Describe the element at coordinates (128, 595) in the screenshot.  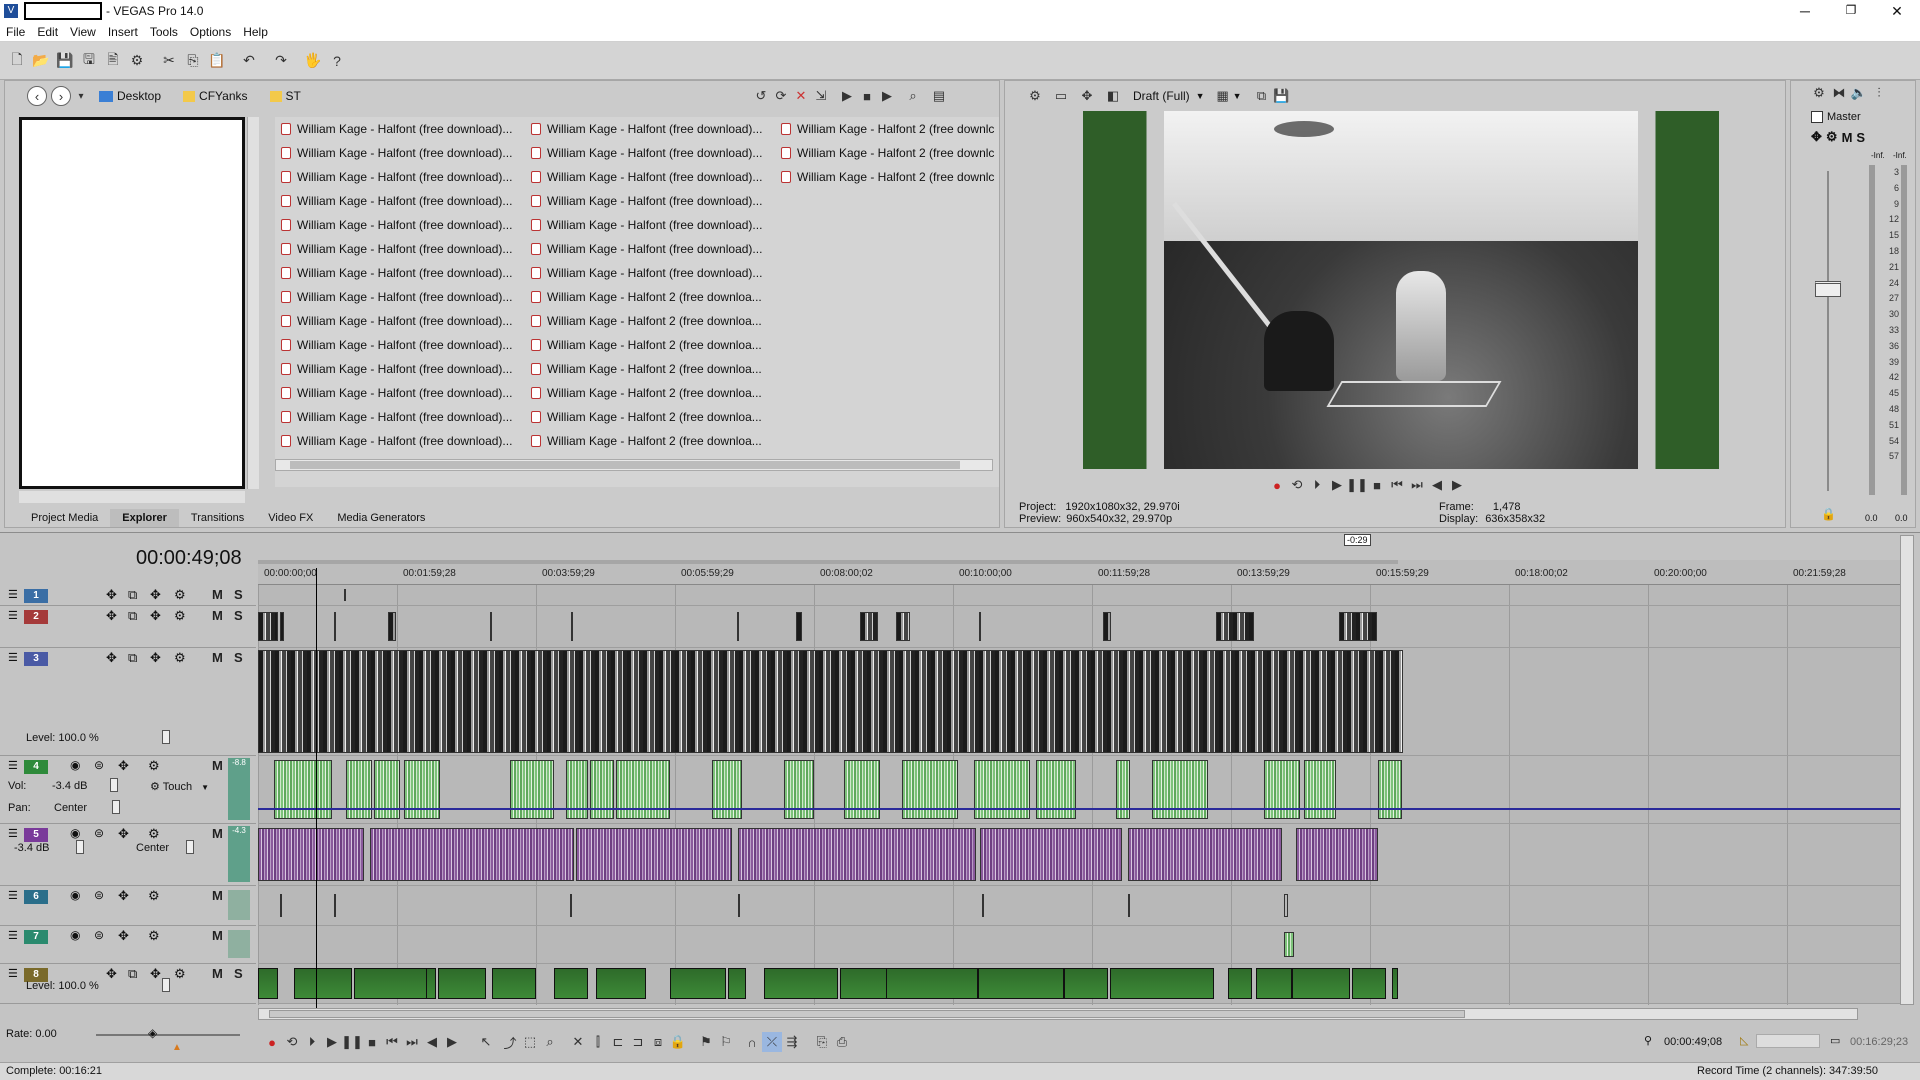
I see `track-header-1: ☰ 1 ✥ ⧉ ✥ ⚙ M S` at that location.